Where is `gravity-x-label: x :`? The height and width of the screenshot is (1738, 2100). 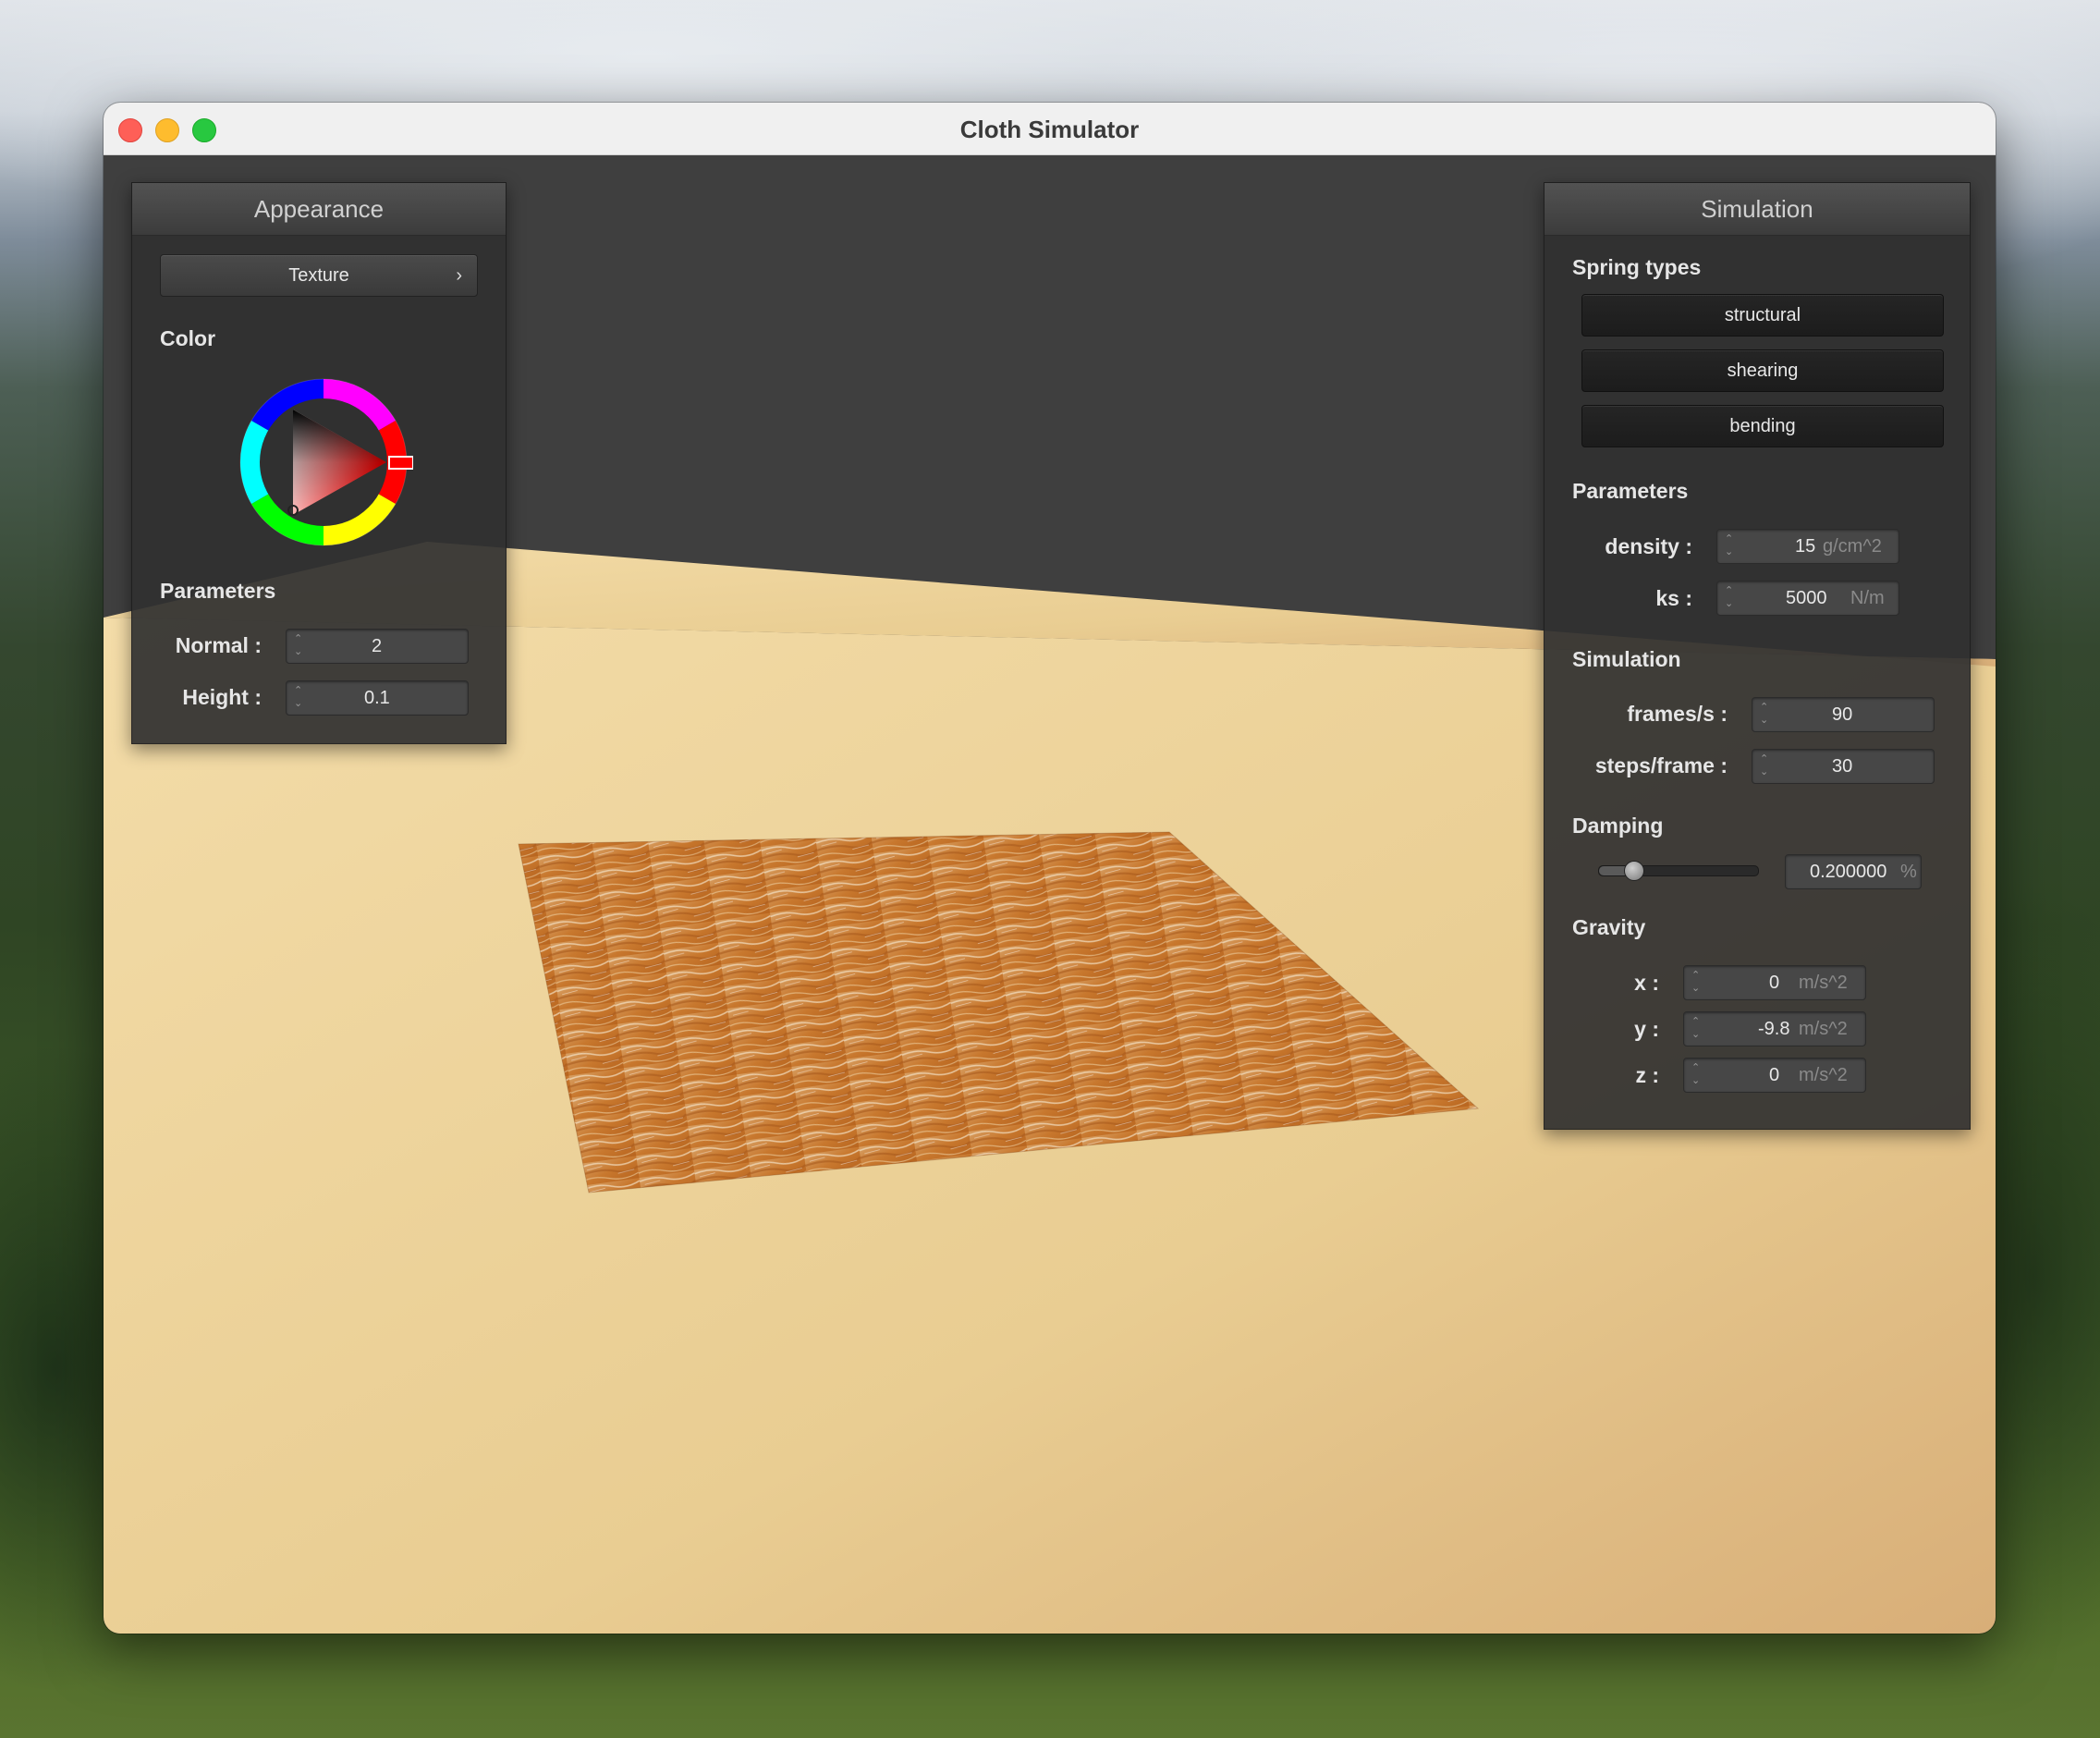 gravity-x-label: x : is located at coordinates (1646, 983).